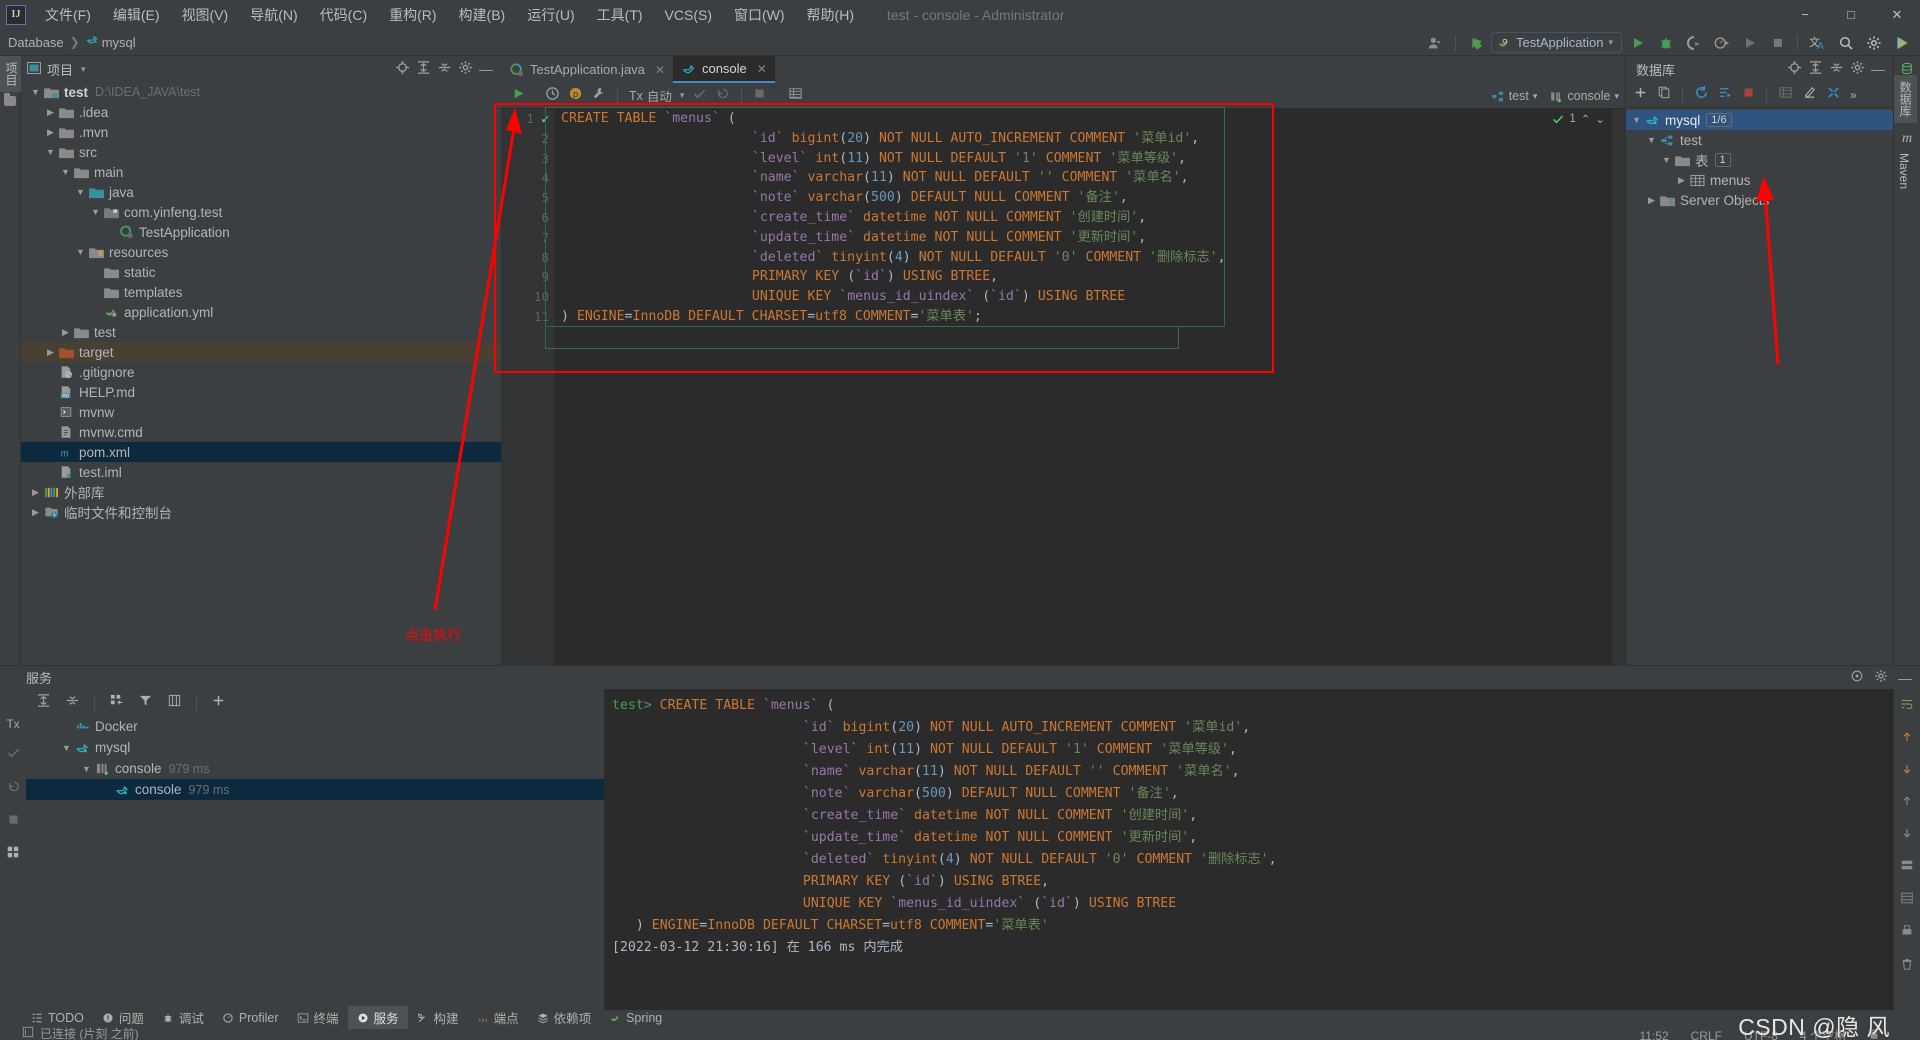 The height and width of the screenshot is (1040, 1920). Describe the element at coordinates (119, 42) in the screenshot. I see `breadcrumb-mysql: mysql` at that location.